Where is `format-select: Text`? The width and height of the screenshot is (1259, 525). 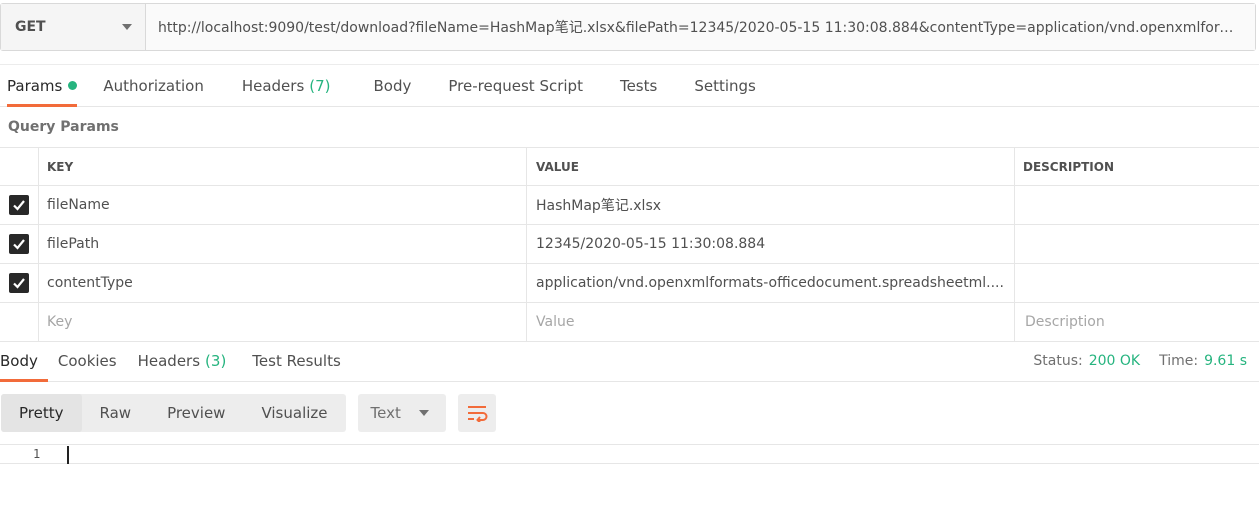
format-select: Text is located at coordinates (401, 413).